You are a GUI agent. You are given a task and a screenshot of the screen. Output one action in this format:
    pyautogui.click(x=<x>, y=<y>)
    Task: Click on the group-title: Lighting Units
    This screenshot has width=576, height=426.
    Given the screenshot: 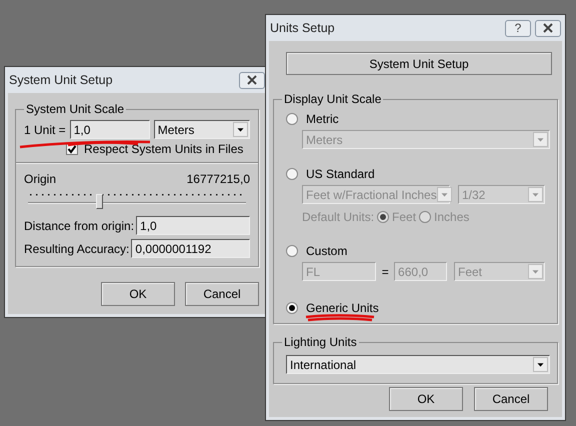 What is the action you would take?
    pyautogui.click(x=320, y=342)
    